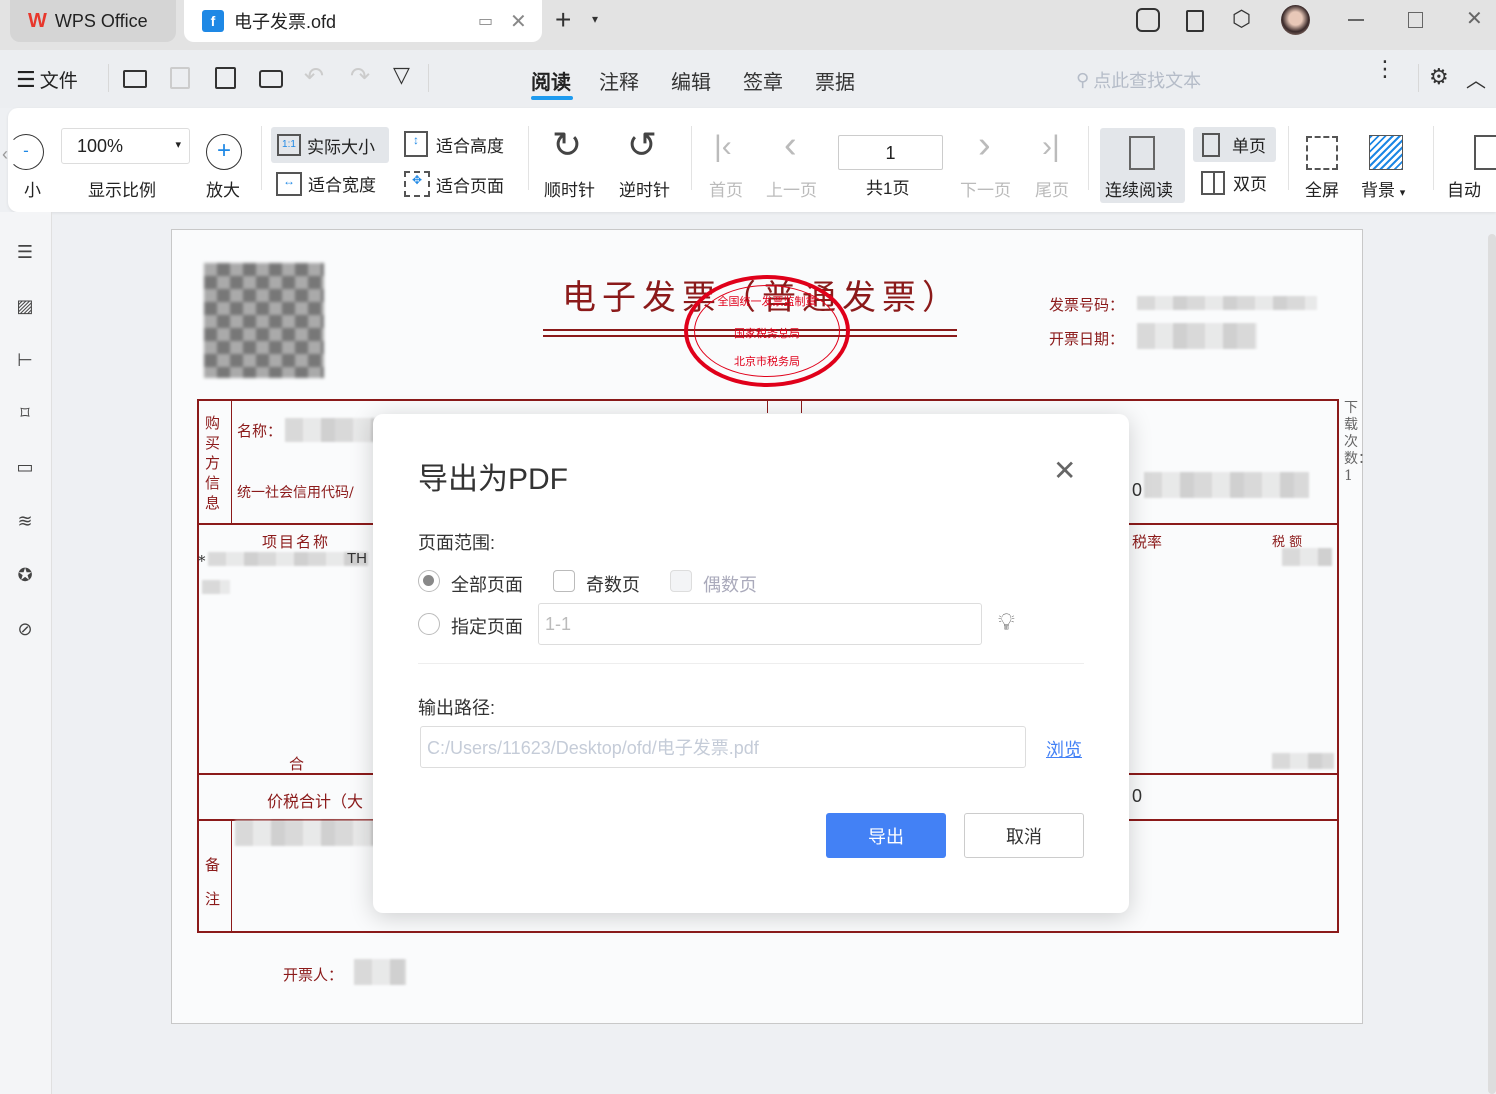  I want to click on avatar, so click(1295, 20).